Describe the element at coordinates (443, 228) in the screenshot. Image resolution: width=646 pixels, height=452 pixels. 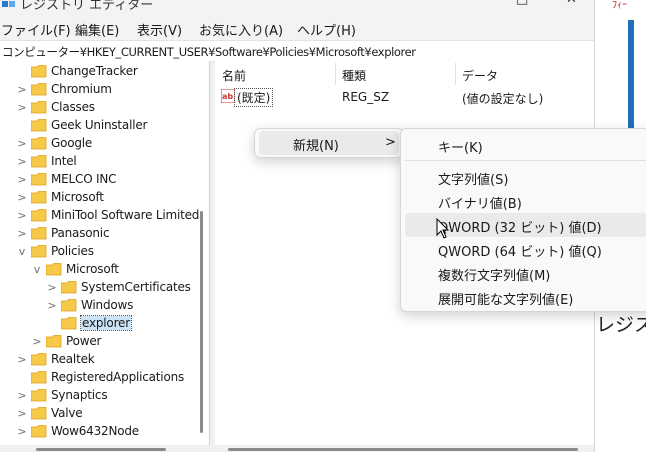
I see `mouse-cursor-icon` at that location.